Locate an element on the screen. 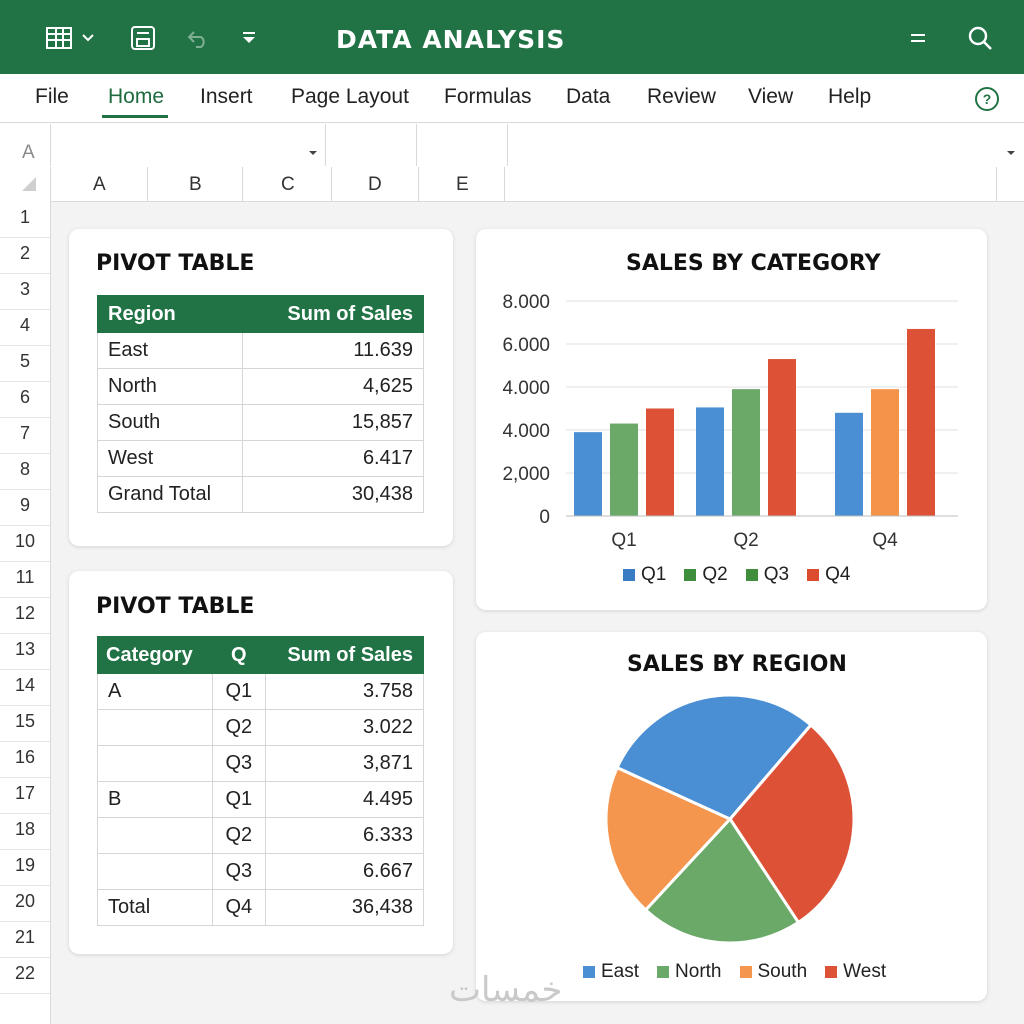 This screenshot has height=1024, width=1024. row-header-16: 16 is located at coordinates (25, 757).